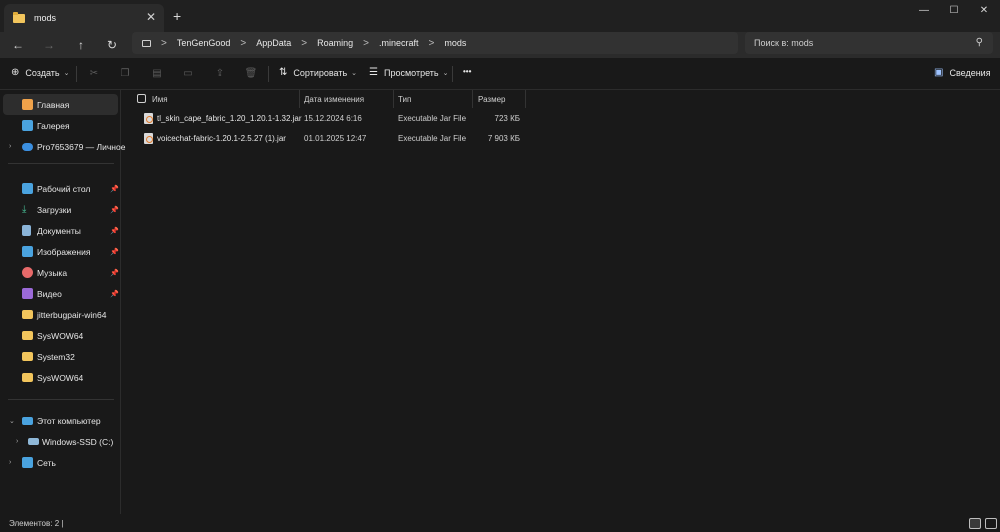  I want to click on file-date: 15.12.2024 6:16, so click(333, 118).